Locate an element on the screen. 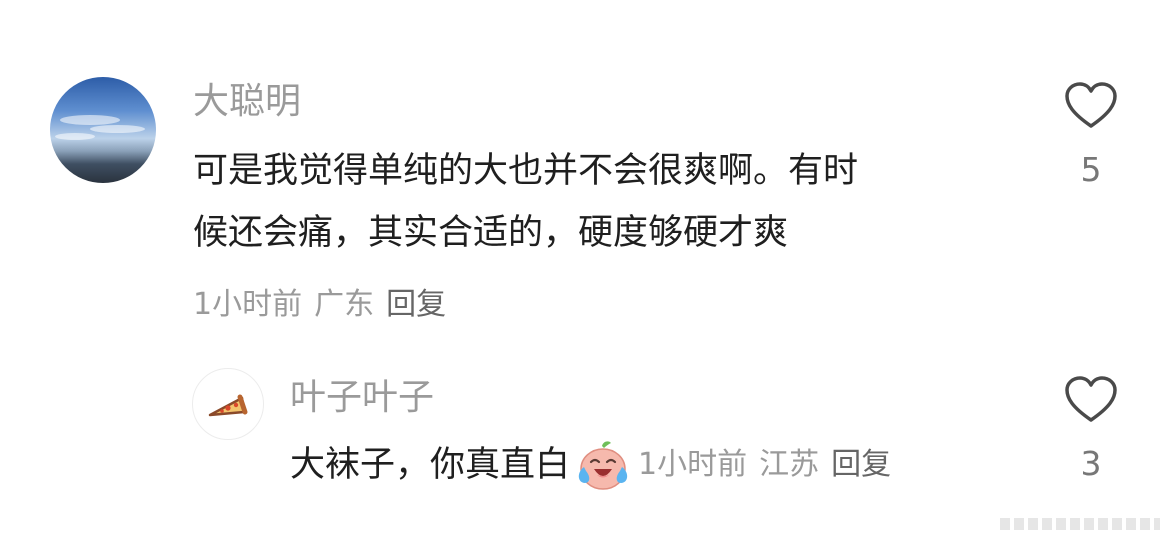  reply-location: 江苏 is located at coordinates (789, 464).